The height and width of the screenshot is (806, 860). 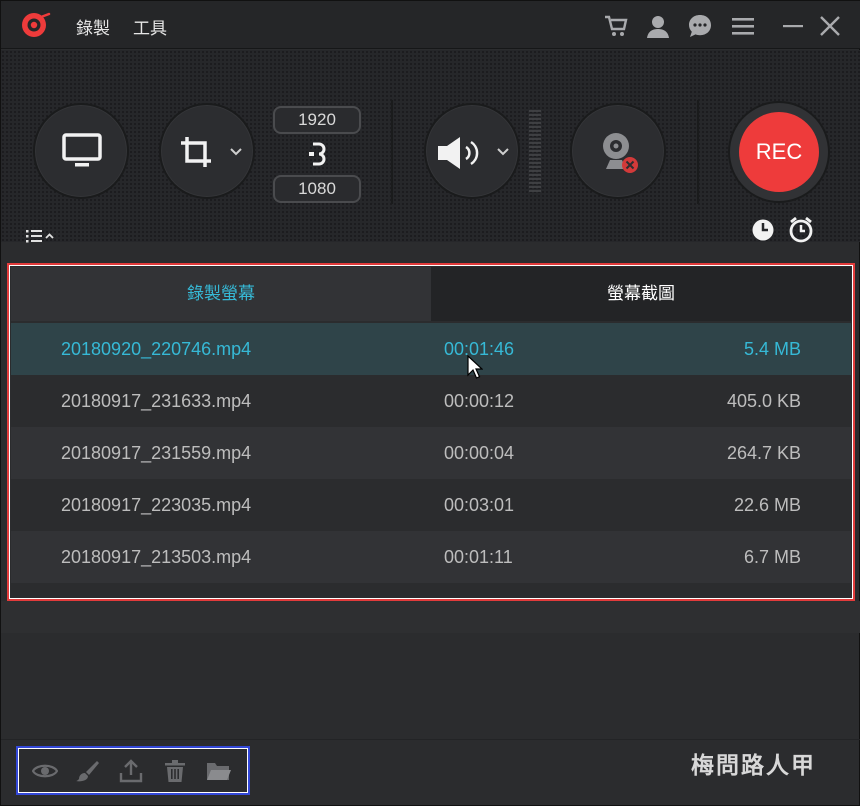 What do you see at coordinates (430, 617) in the screenshot?
I see `list-empty-row` at bounding box center [430, 617].